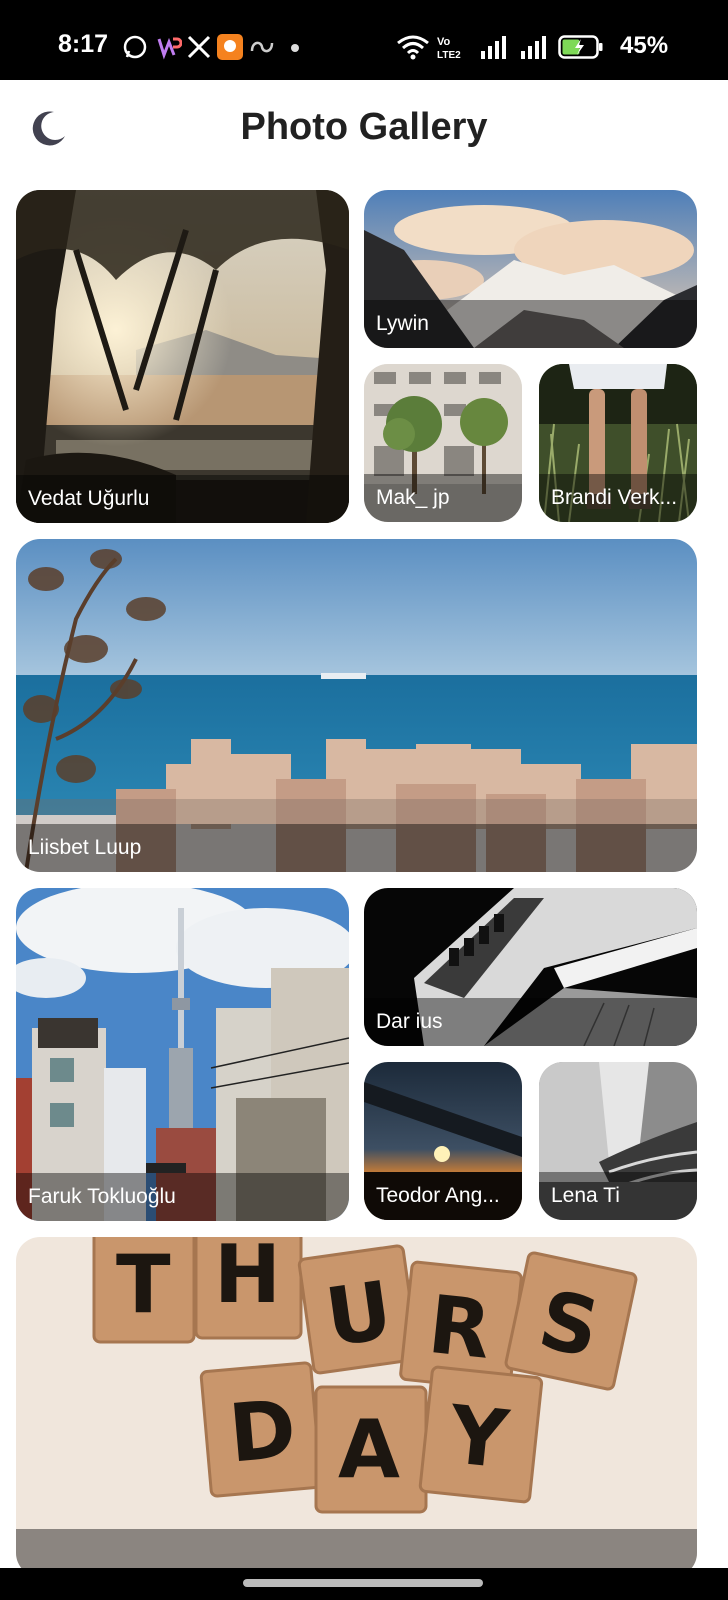 The height and width of the screenshot is (1600, 728). Describe the element at coordinates (449, 55) in the screenshot. I see `svg-text: LTE2` at that location.